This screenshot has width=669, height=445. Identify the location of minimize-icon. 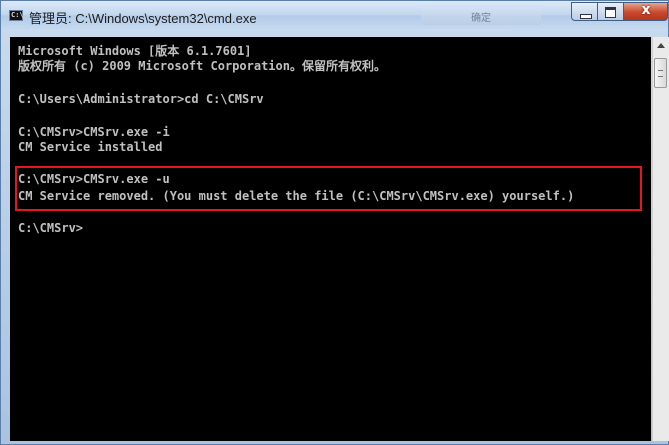
(586, 16).